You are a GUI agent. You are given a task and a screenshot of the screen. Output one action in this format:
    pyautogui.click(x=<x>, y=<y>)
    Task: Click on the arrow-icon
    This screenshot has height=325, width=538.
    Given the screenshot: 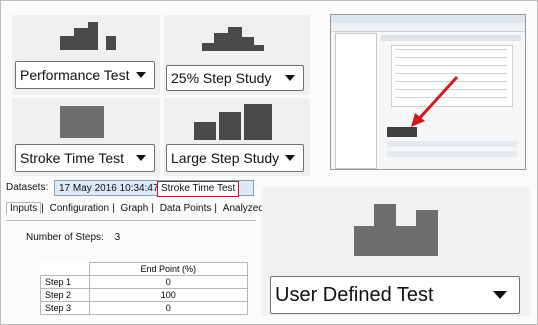 What is the action you would take?
    pyautogui.click(x=435, y=101)
    